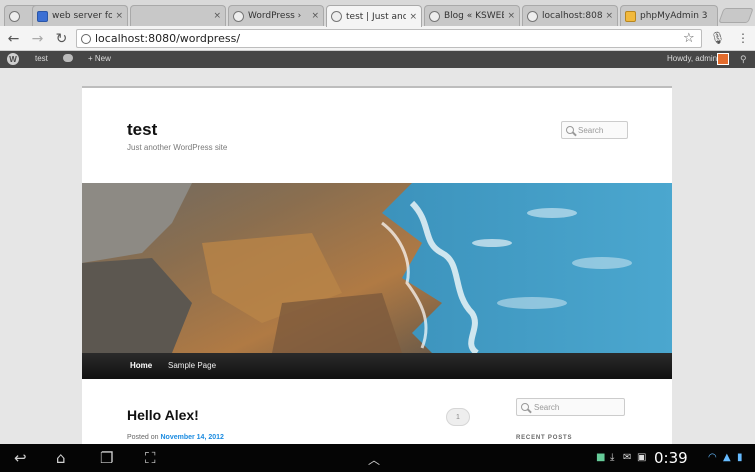 The image size is (755, 472). Describe the element at coordinates (377, 59) in the screenshot. I see `wp-admin-bar: W test + New Howdy, admin ⚲` at that location.